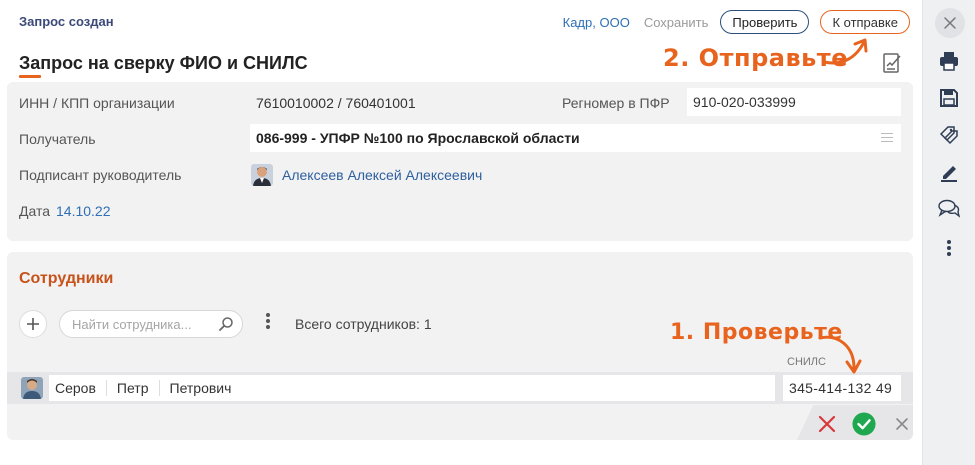 This screenshot has width=975, height=465. I want to click on more-button, so click(949, 249).